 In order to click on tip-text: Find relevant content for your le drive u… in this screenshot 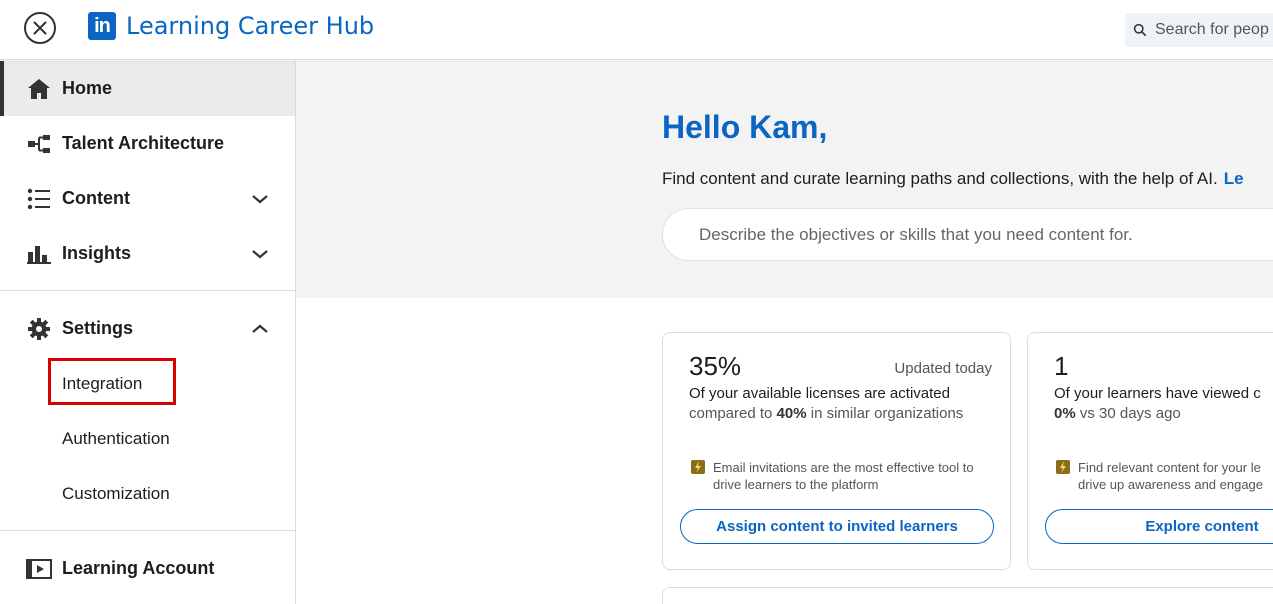, I will do `click(1170, 476)`.